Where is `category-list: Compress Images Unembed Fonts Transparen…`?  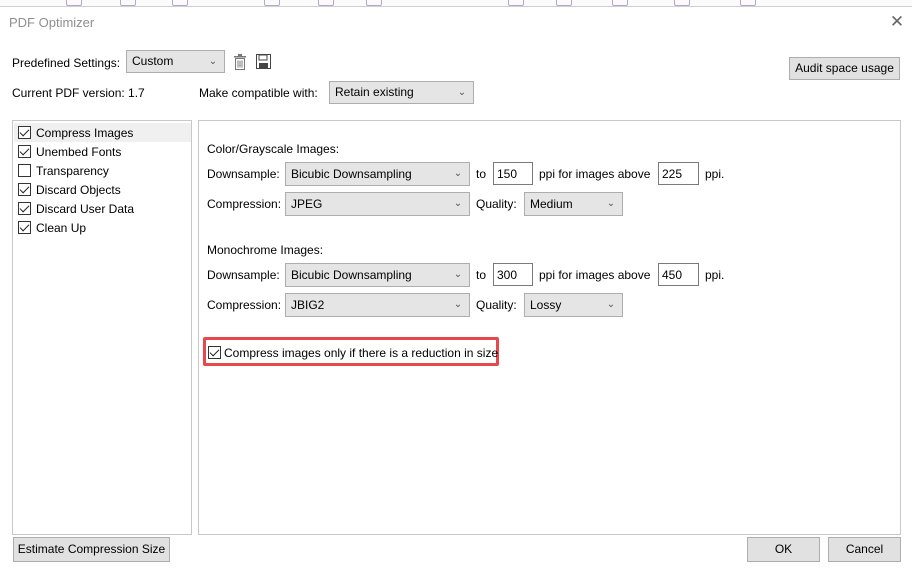 category-list: Compress Images Unembed Fonts Transparen… is located at coordinates (102, 327).